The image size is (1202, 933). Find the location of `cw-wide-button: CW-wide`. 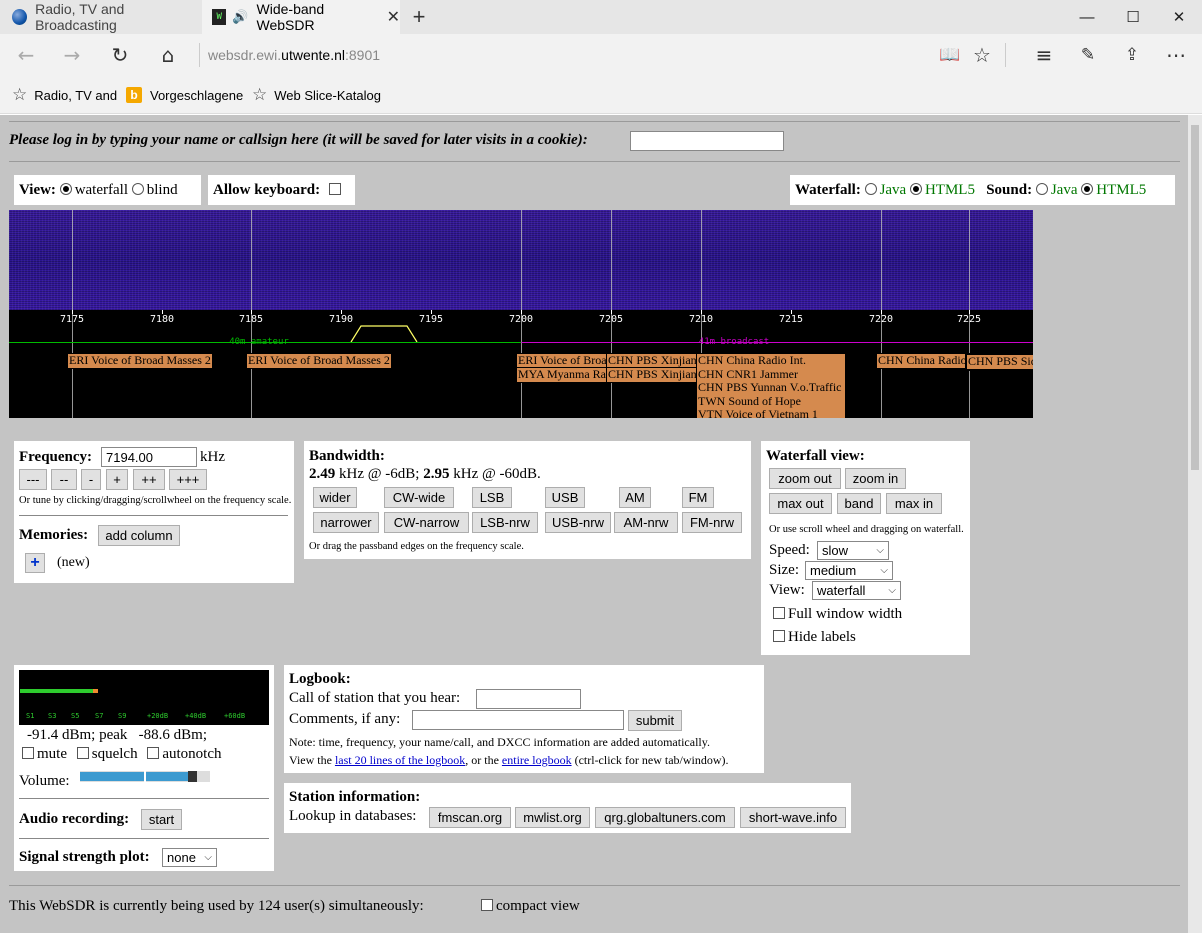

cw-wide-button: CW-wide is located at coordinates (419, 497).